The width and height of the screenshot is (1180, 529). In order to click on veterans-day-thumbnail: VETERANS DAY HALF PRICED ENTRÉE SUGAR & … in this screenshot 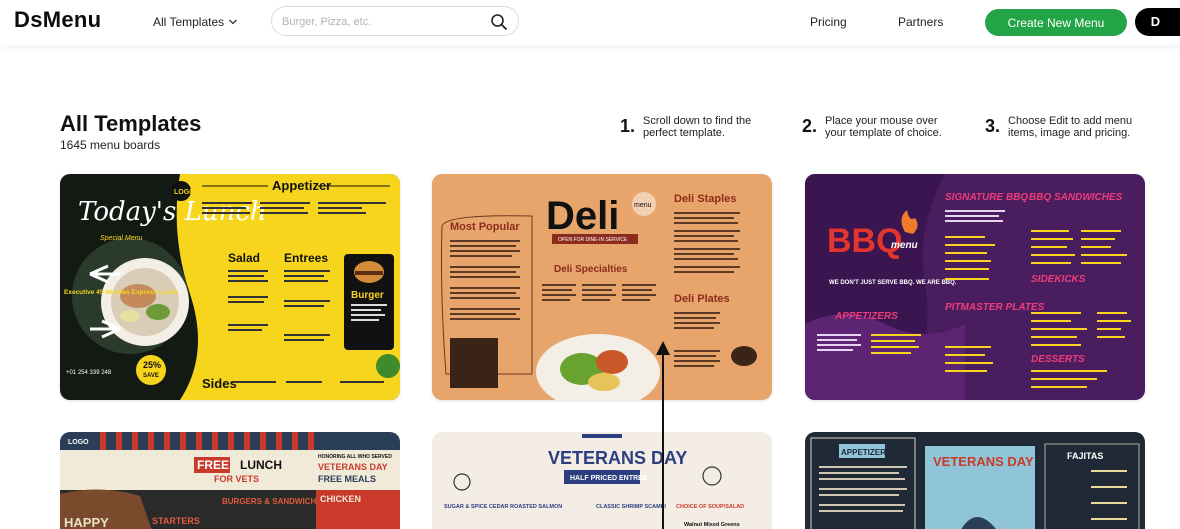, I will do `click(602, 480)`.